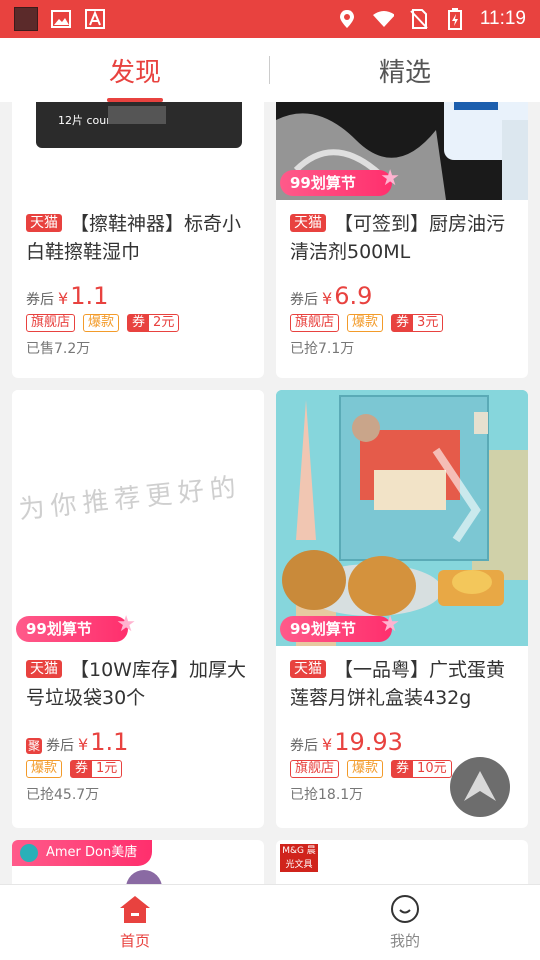 Image resolution: width=540 pixels, height=960 pixels. Describe the element at coordinates (58, 349) in the screenshot. I see `sold-count: 已售7.2万` at that location.